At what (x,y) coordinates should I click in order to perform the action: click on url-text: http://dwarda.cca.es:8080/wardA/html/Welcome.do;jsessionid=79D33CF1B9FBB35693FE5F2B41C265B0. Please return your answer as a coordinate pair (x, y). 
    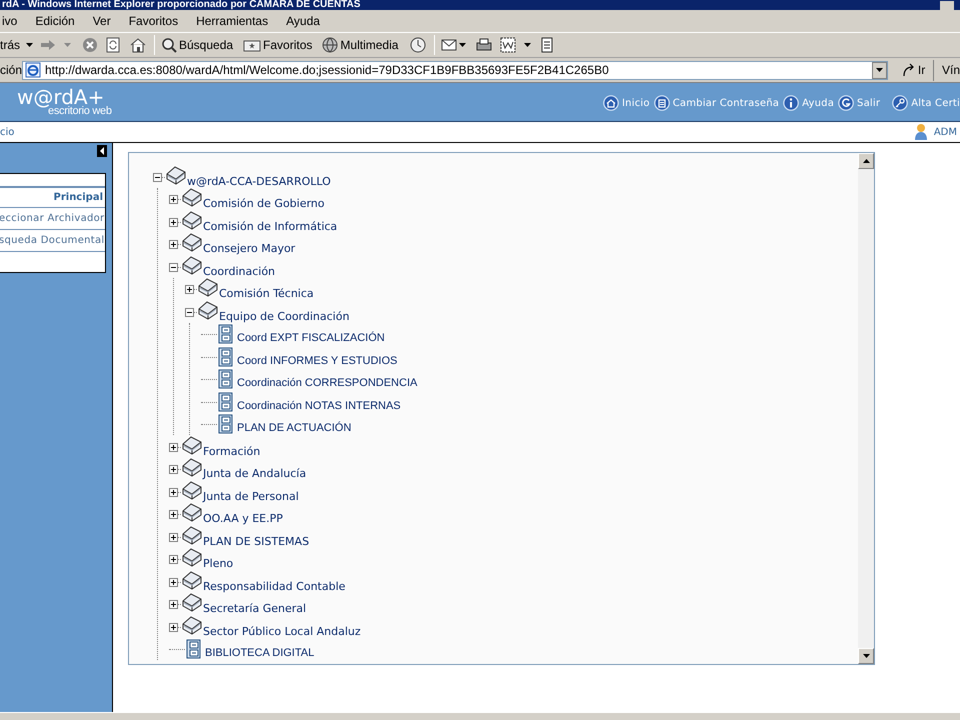
    Looking at the image, I should click on (327, 70).